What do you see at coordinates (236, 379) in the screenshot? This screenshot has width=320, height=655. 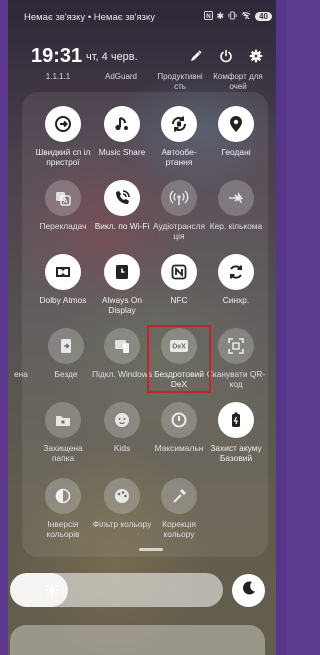 I see `tile-label: Сканувати QR-код` at bounding box center [236, 379].